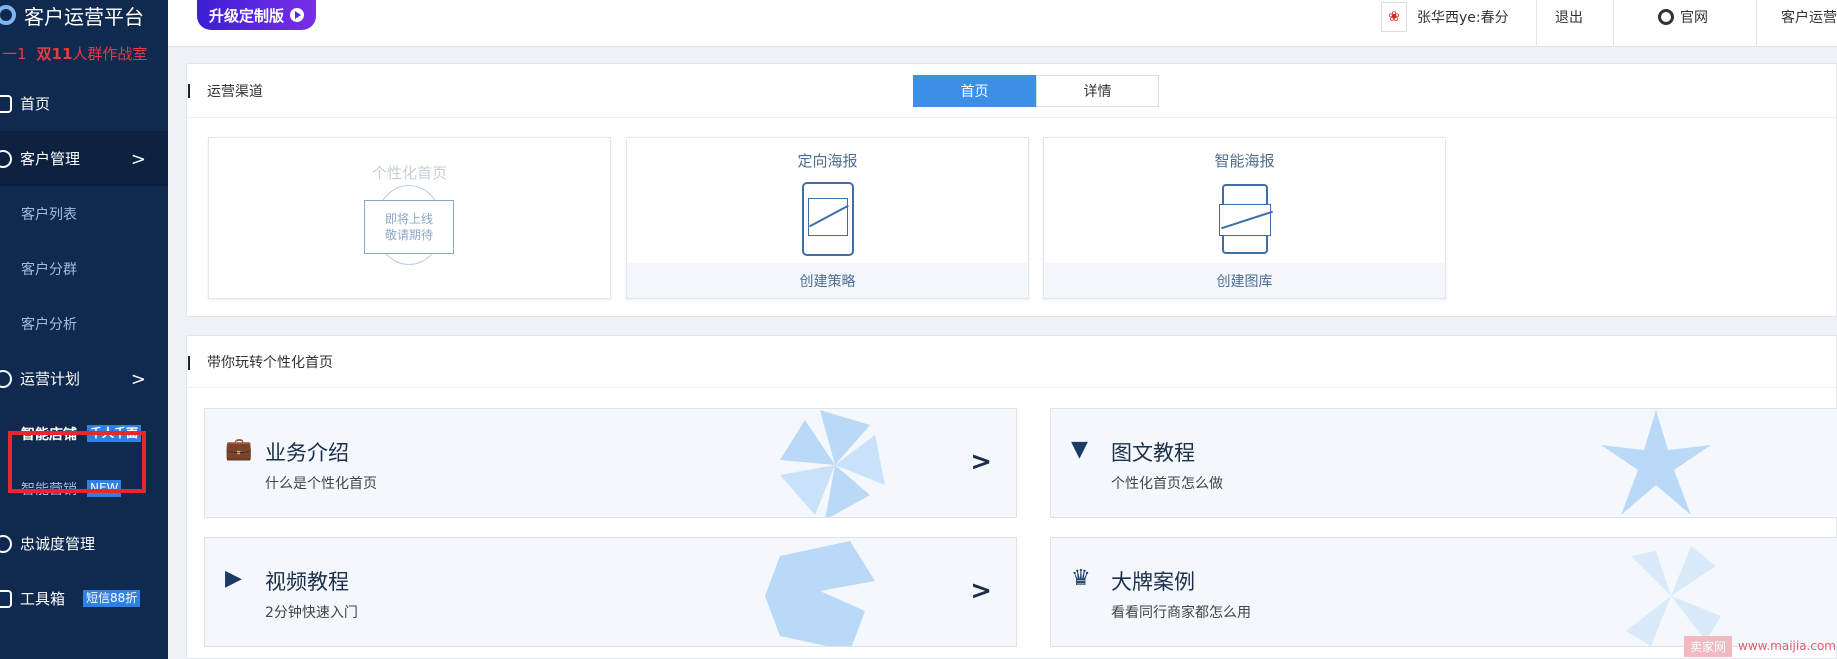 This screenshot has height=659, width=1837. I want to click on bulb-icon, so click(6, 378).